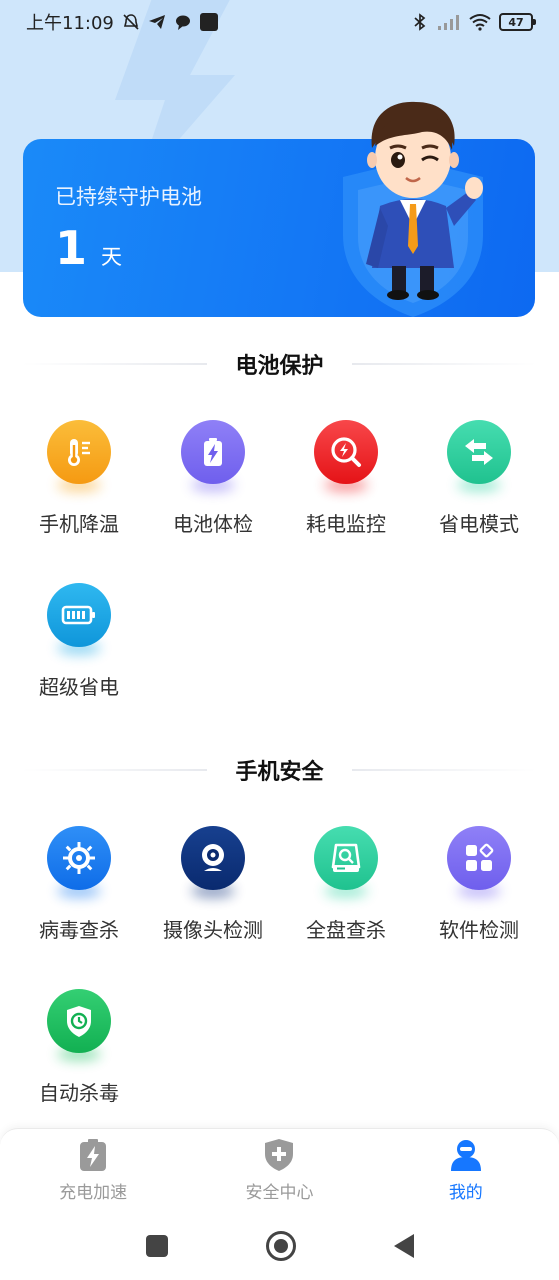 Image resolution: width=559 pixels, height=1280 pixels. I want to click on power-monitor-icon, so click(346, 452).